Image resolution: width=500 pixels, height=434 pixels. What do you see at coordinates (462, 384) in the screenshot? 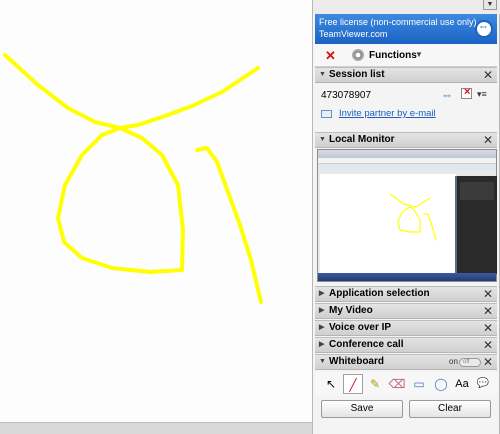
I see `text-tool-icon: Aa` at bounding box center [462, 384].